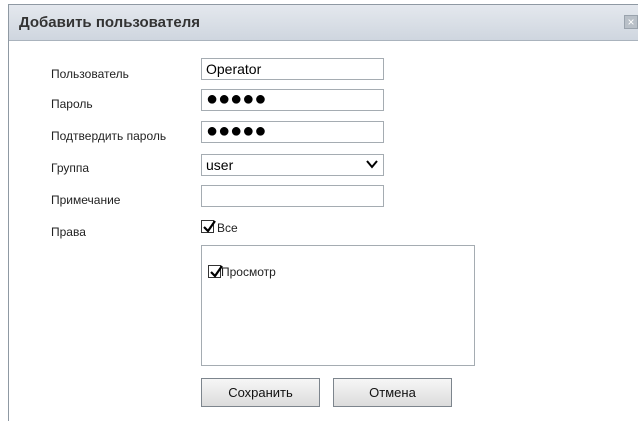  What do you see at coordinates (109, 22) in the screenshot?
I see `dialog-title: Добавить пользователя` at bounding box center [109, 22].